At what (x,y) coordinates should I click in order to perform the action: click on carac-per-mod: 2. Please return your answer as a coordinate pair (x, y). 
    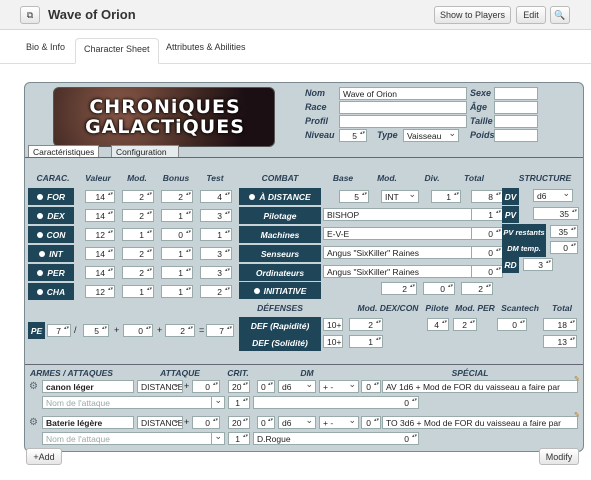
    Looking at the image, I should click on (138, 272).